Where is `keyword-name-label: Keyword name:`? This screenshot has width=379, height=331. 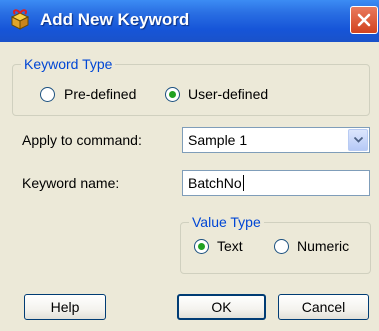 keyword-name-label: Keyword name: is located at coordinates (71, 183).